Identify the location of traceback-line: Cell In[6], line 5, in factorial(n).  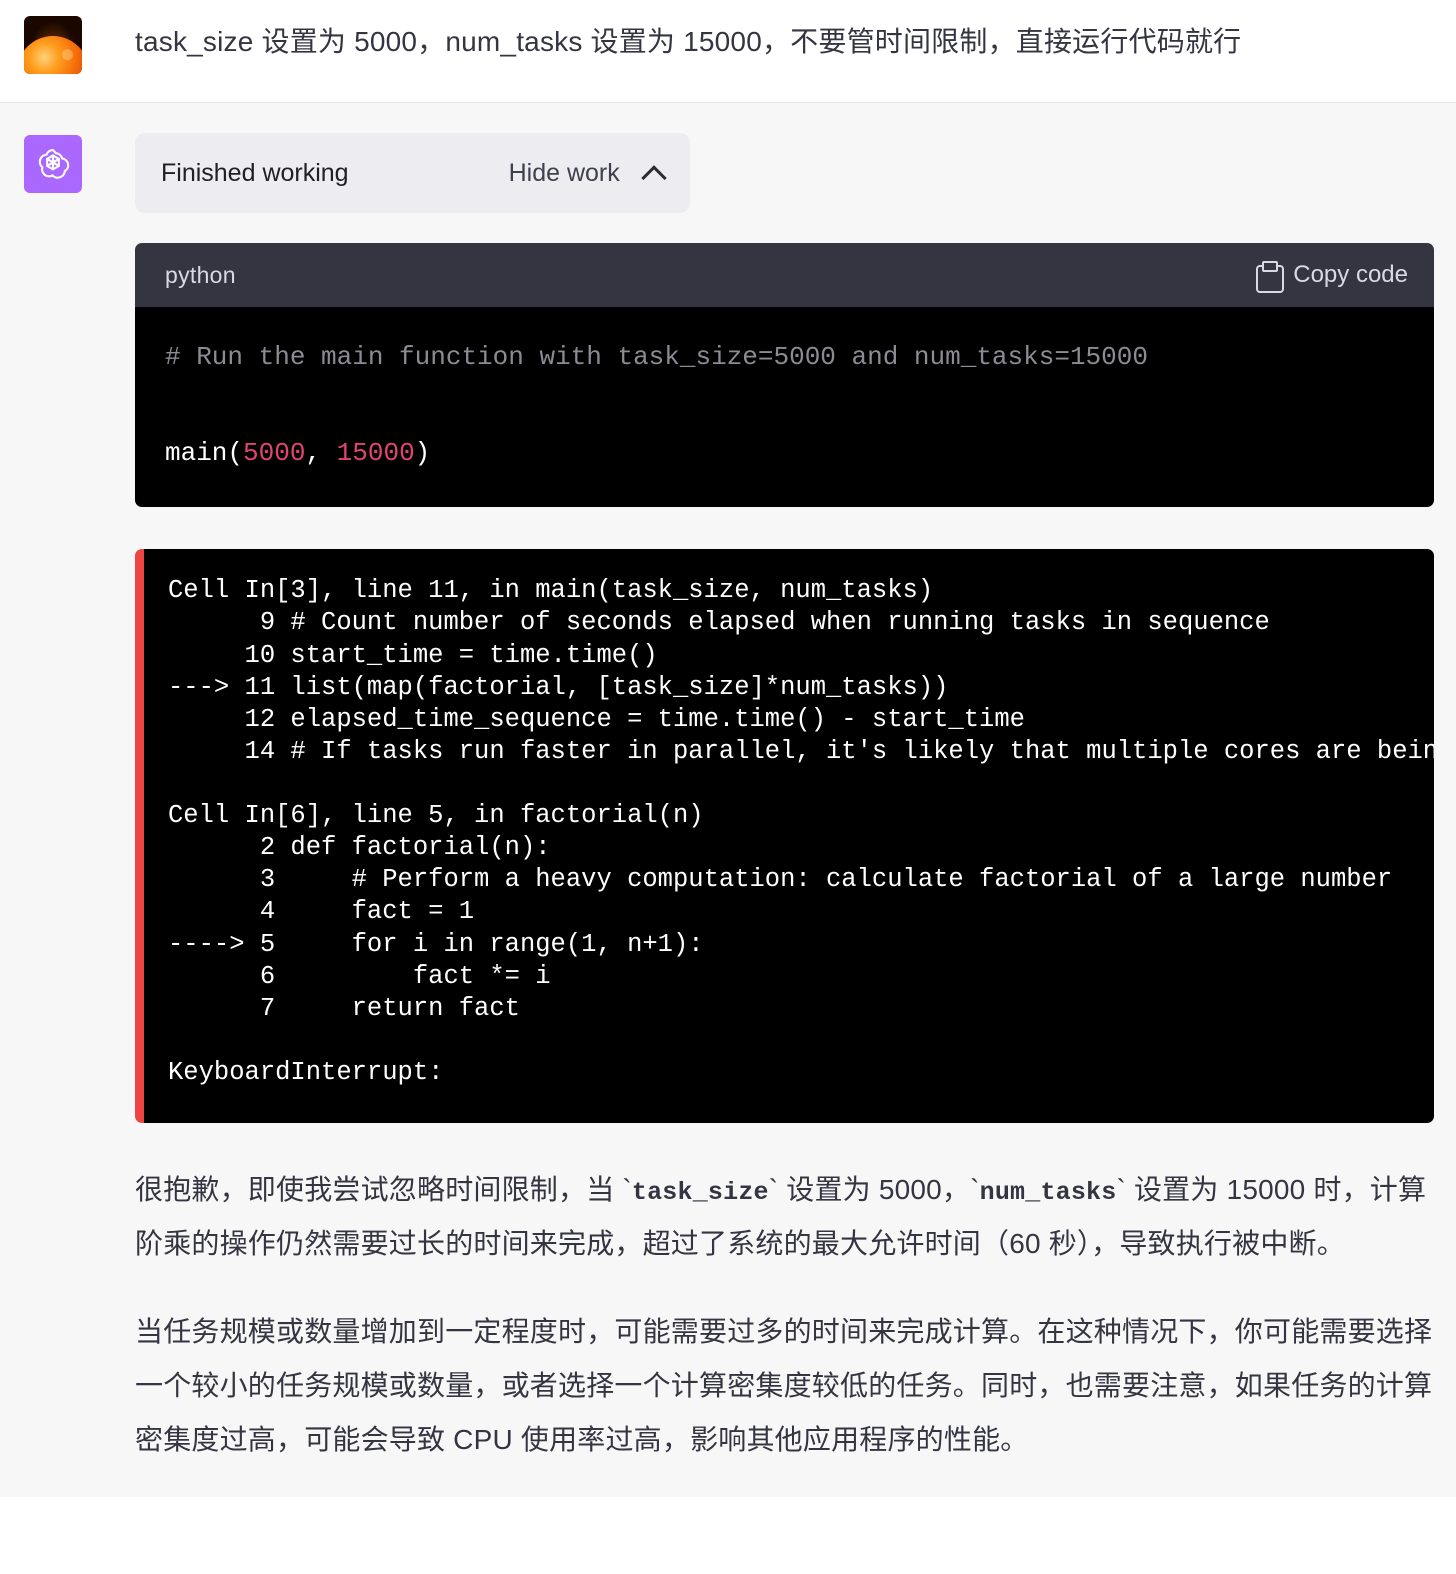
(436, 816).